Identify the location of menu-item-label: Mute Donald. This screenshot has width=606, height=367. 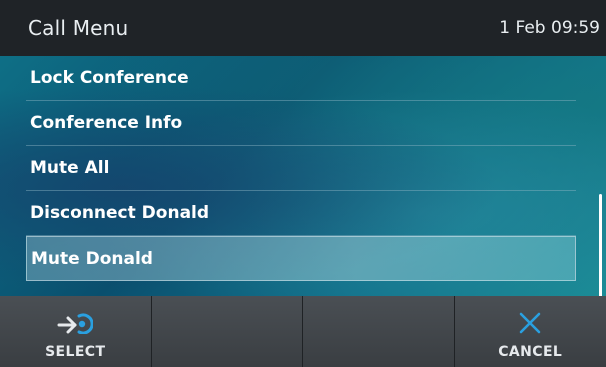
(92, 258).